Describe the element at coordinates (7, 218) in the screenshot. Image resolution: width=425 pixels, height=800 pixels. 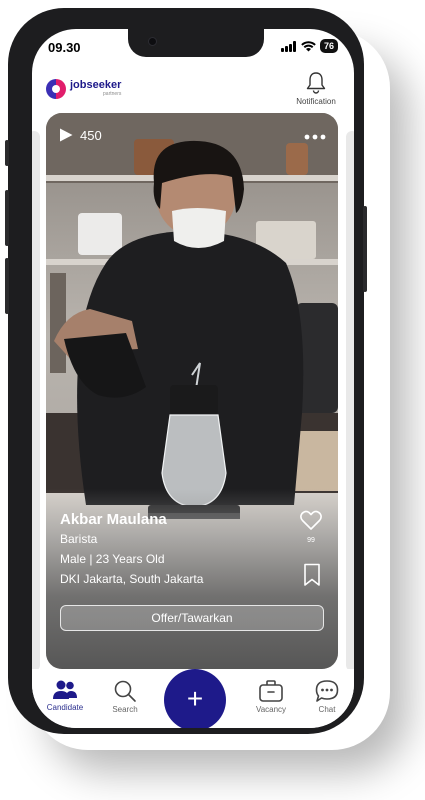
I see `volume-up-button` at that location.